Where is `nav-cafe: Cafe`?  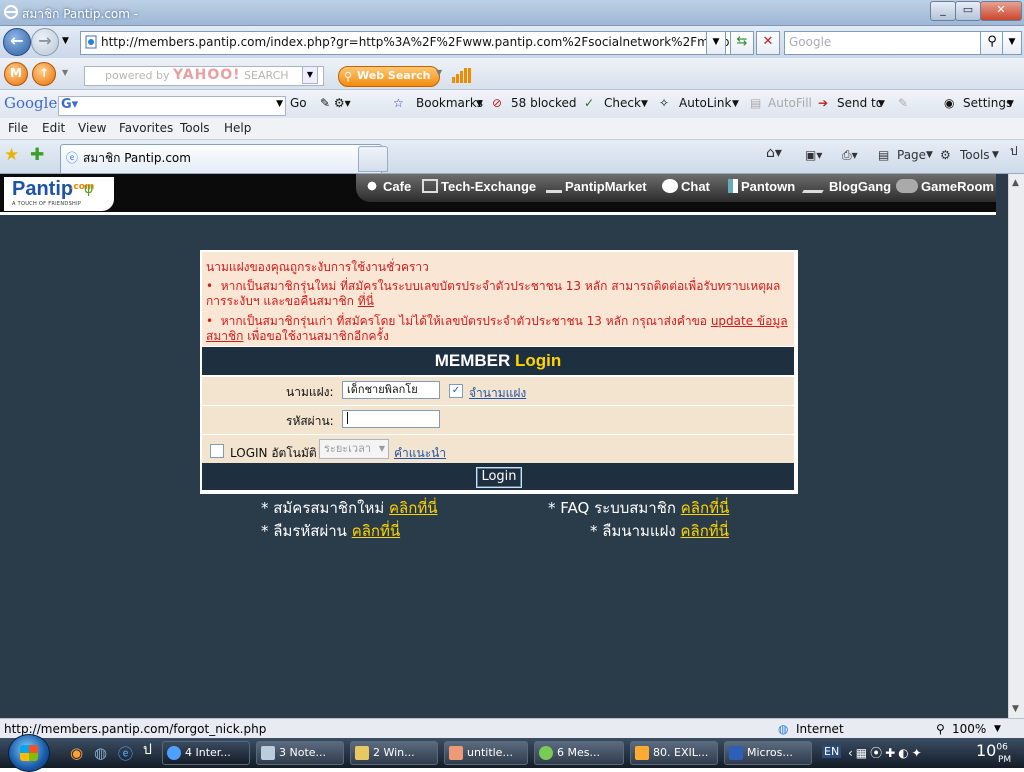 nav-cafe: Cafe is located at coordinates (387, 186).